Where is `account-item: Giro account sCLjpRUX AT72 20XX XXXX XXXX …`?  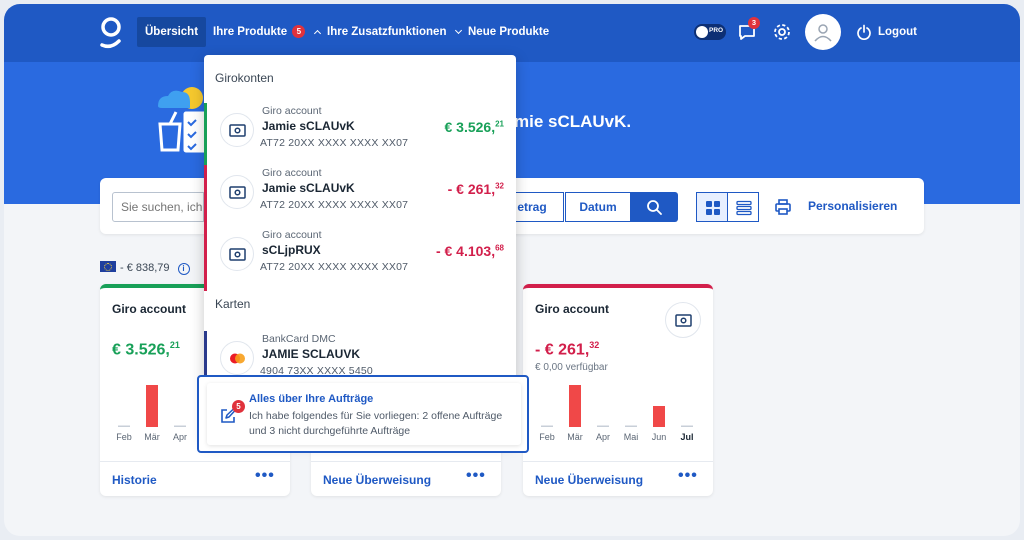 account-item: Giro account sCLjpRUX AT72 20XX XXXX XXXX … is located at coordinates (360, 259).